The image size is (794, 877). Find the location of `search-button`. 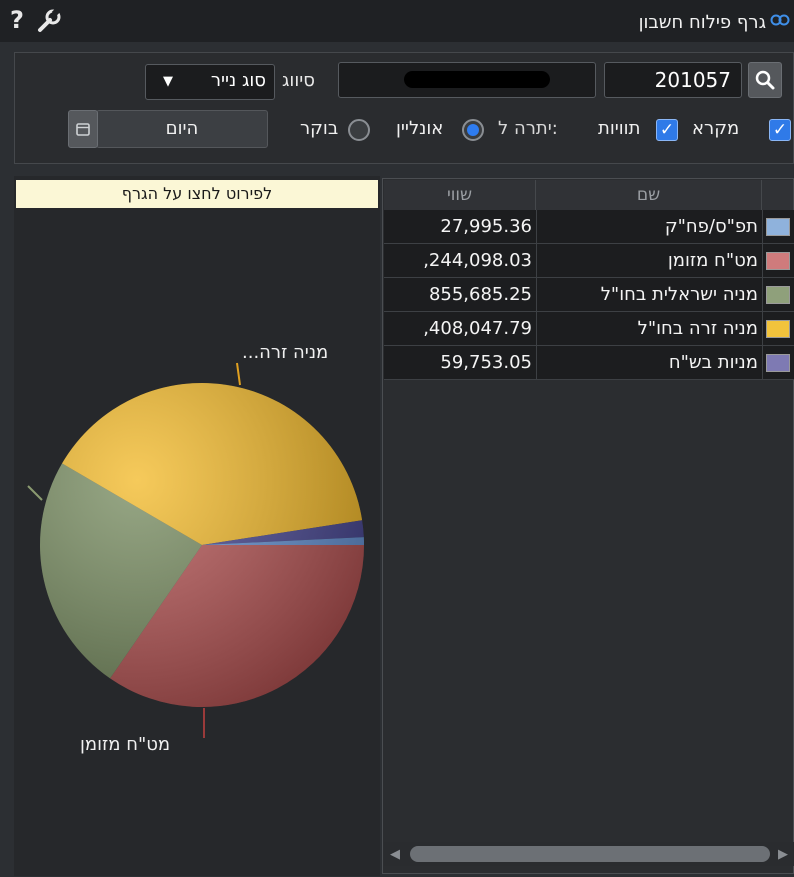

search-button is located at coordinates (765, 80).